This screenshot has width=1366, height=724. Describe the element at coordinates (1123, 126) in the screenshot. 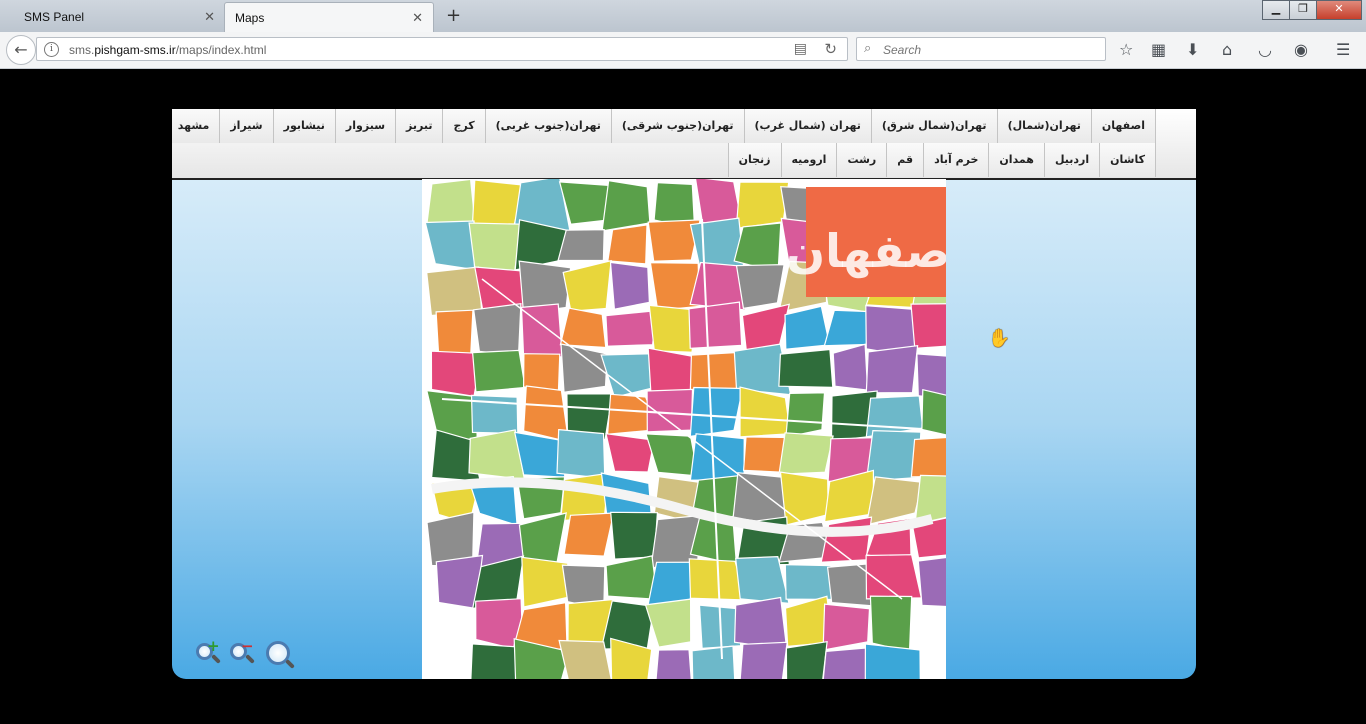

I see `city-link: اصفهان` at that location.